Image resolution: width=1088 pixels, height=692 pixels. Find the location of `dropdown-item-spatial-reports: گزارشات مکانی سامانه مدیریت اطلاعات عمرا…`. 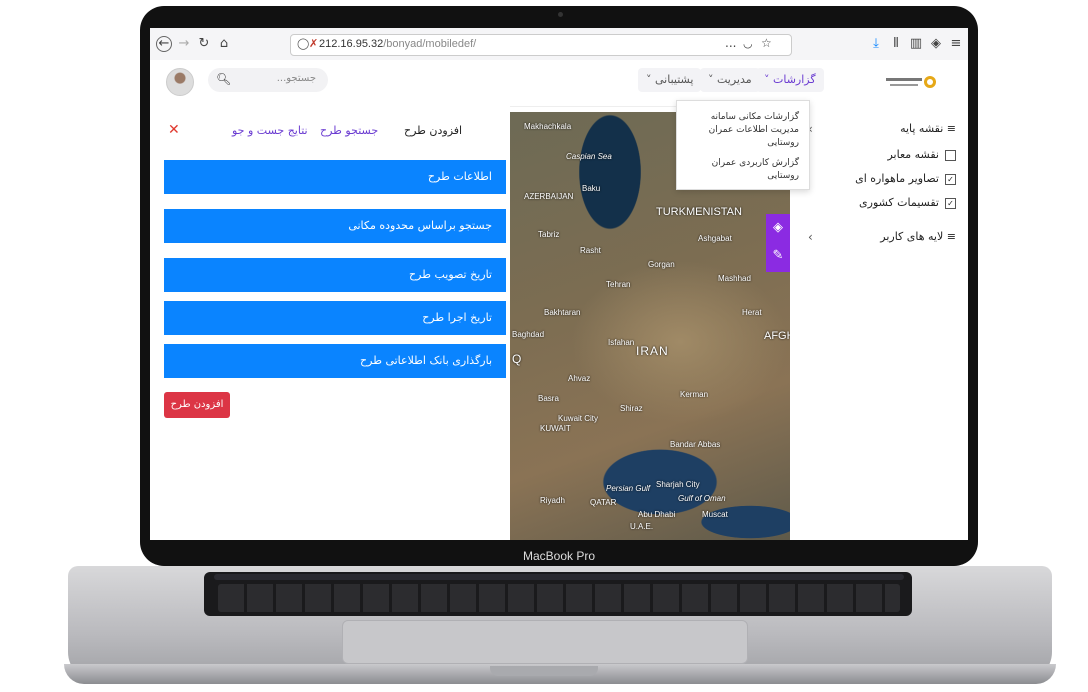

dropdown-item-spatial-reports: گزارشات مکانی سامانه مدیریت اطلاعات عمرا… is located at coordinates (741, 130).